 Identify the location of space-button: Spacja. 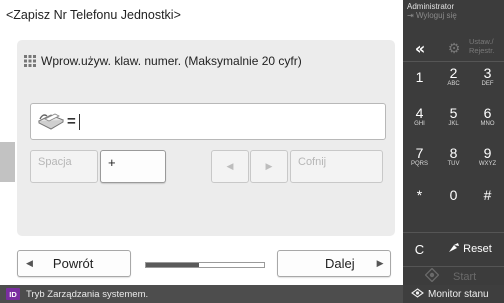
(64, 166).